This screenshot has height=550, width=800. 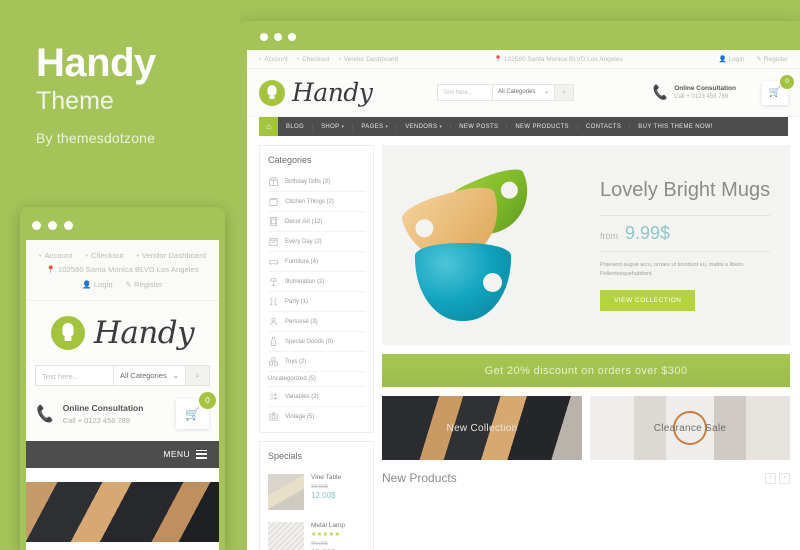 I want to click on promo-subtitle: Theme, so click(x=75, y=101).